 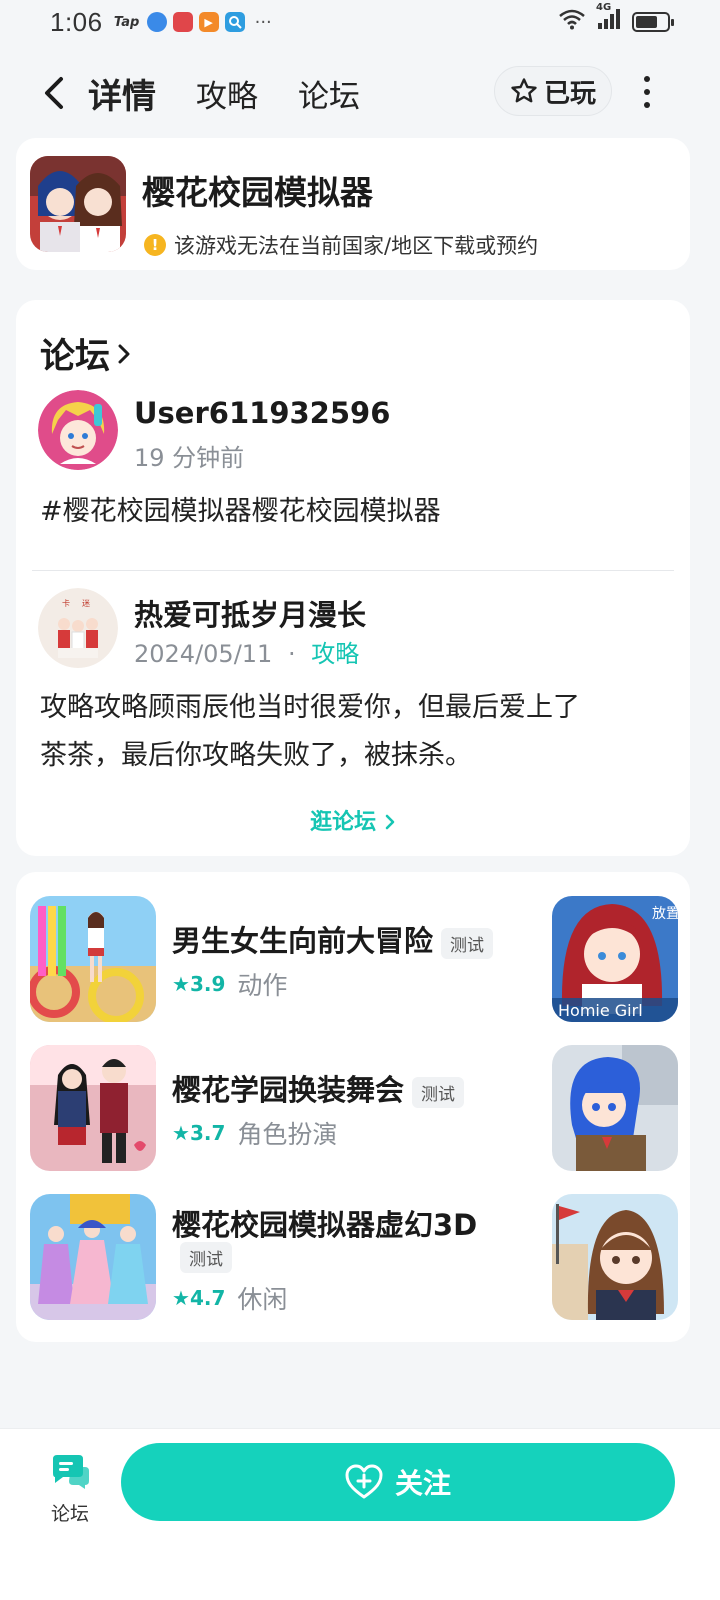 I want to click on signal-icon: 4G, so click(x=609, y=19).